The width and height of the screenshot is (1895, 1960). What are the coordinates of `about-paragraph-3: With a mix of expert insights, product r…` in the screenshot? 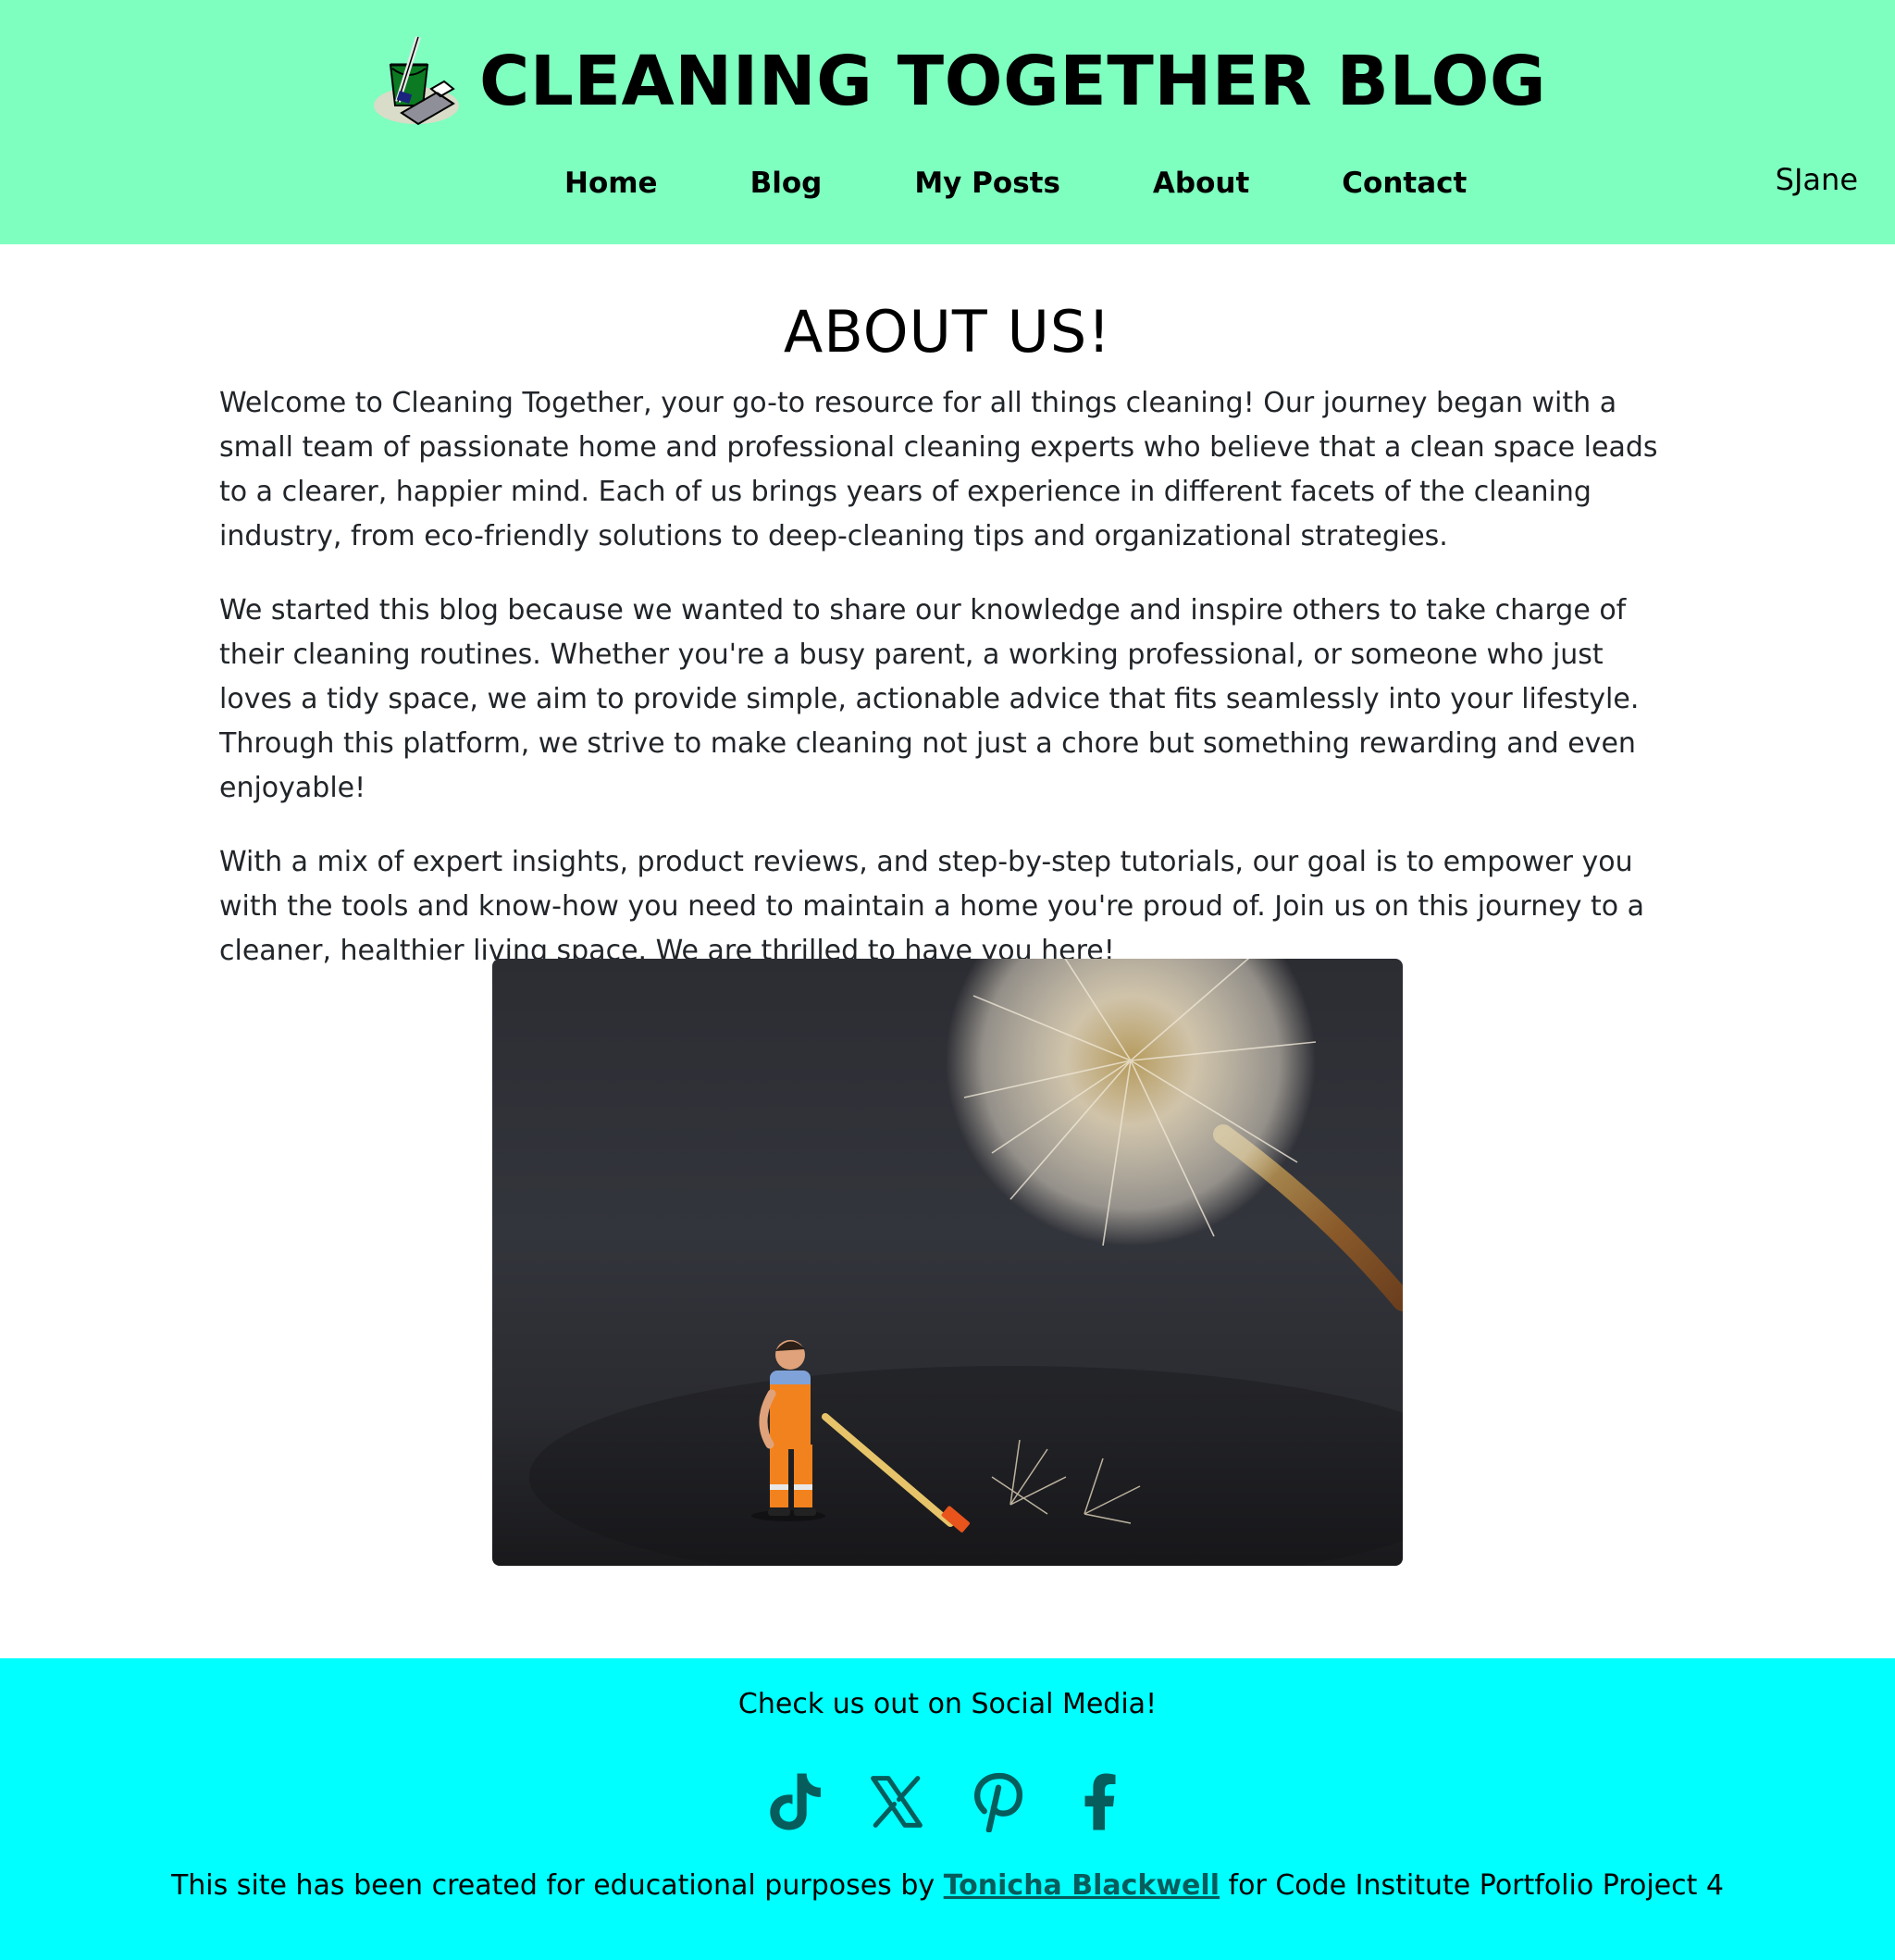 It's located at (932, 906).